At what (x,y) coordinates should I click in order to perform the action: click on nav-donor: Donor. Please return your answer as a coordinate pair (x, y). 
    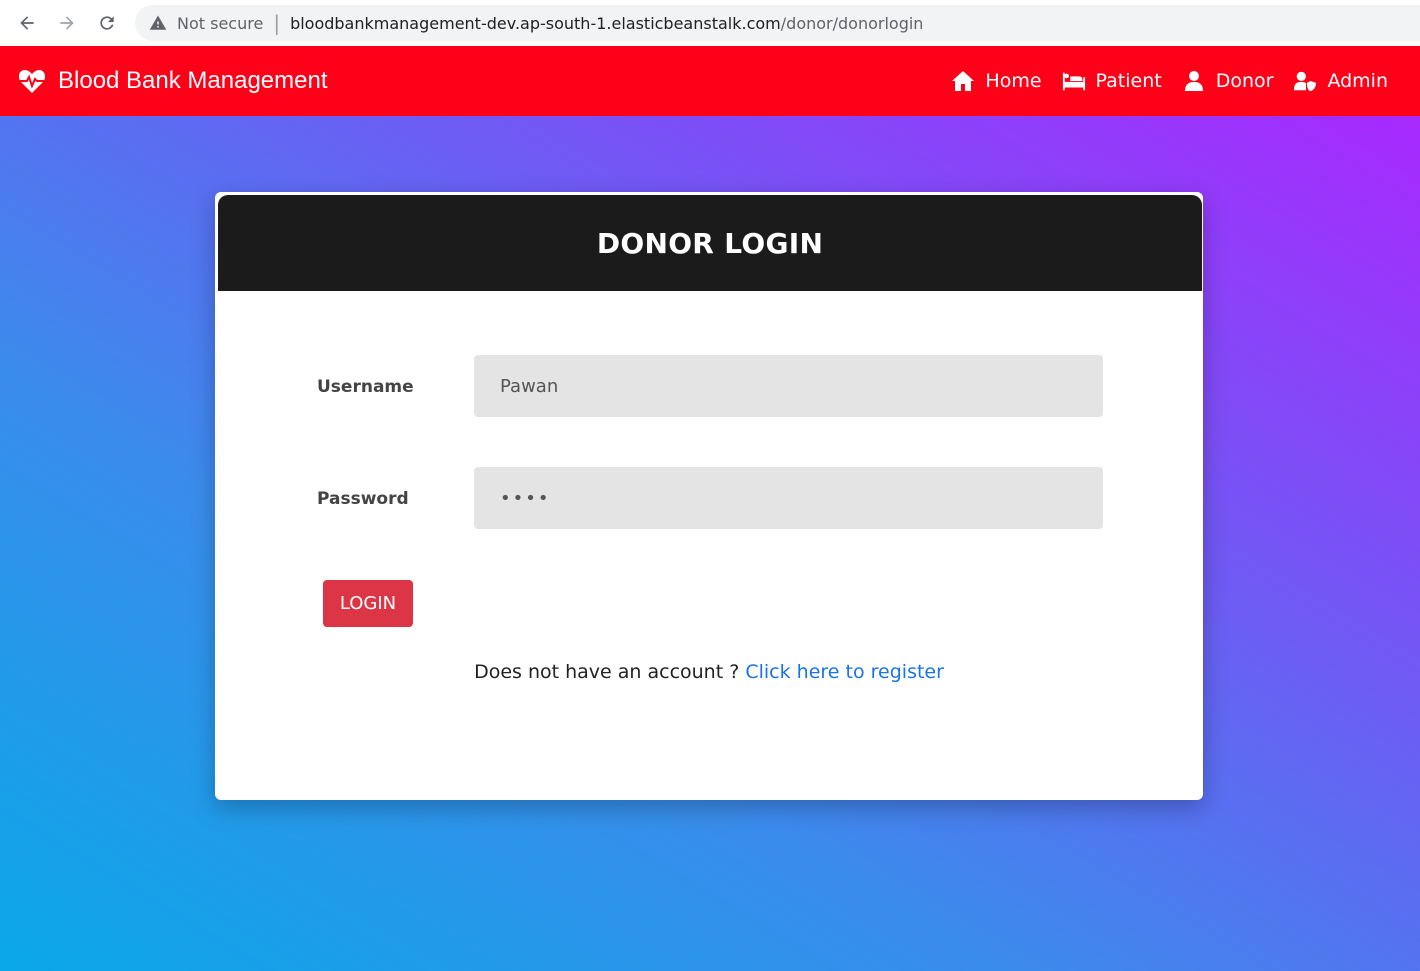
    Looking at the image, I should click on (1228, 81).